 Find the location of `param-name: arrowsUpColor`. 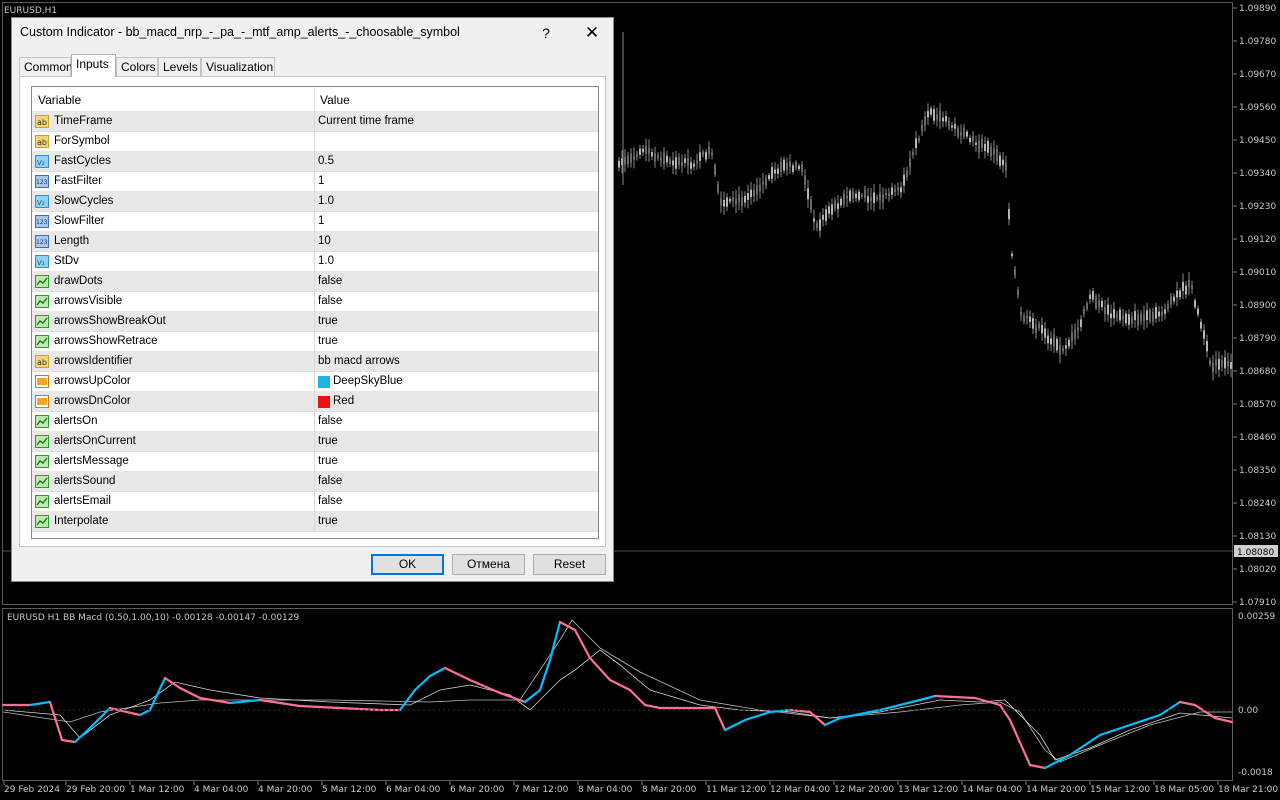

param-name: arrowsUpColor is located at coordinates (92, 381).